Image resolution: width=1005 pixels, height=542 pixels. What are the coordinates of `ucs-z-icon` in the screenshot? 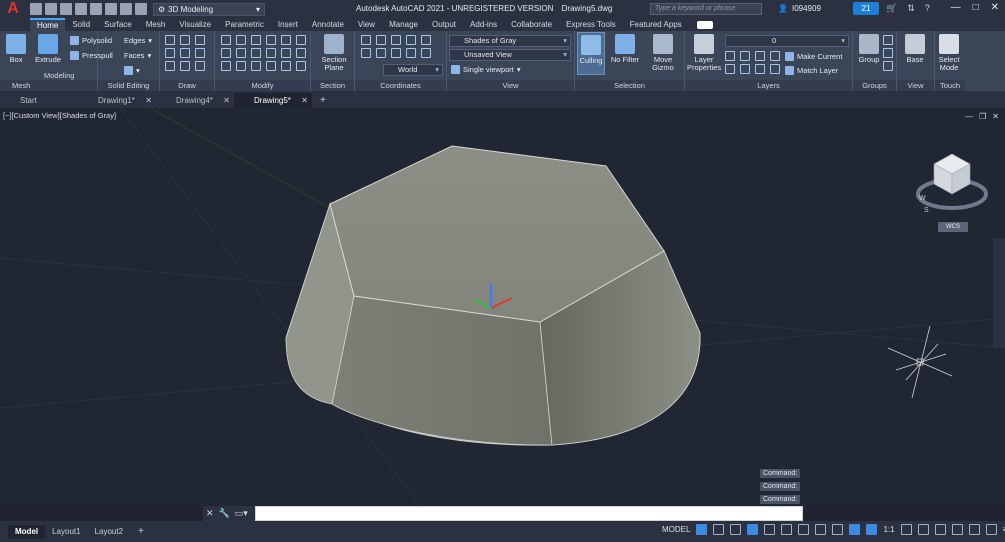 It's located at (411, 40).